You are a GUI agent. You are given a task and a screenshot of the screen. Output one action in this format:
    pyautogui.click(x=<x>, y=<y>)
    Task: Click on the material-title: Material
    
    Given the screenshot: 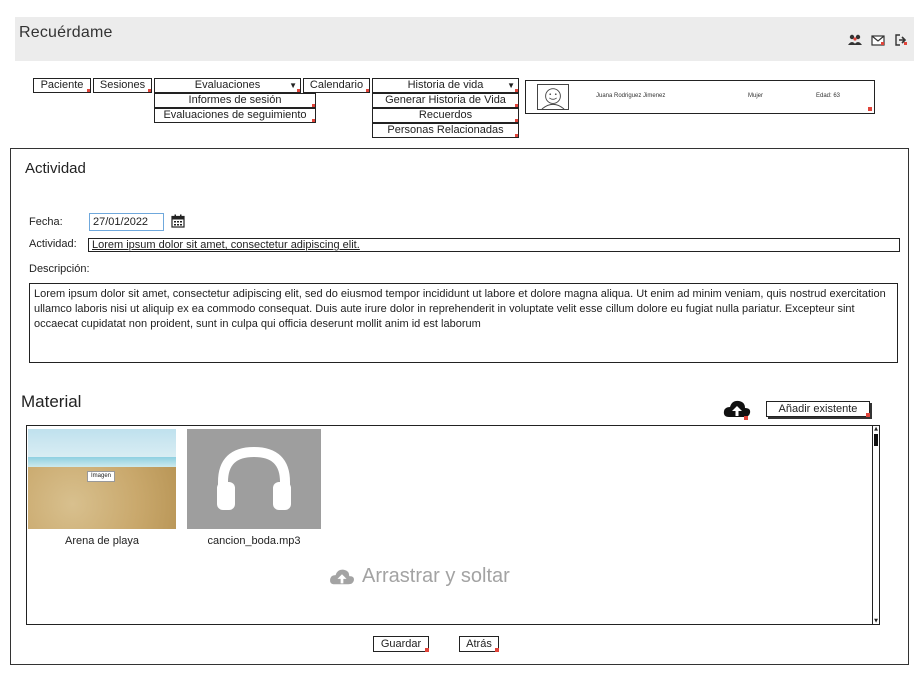 What is the action you would take?
    pyautogui.click(x=51, y=401)
    